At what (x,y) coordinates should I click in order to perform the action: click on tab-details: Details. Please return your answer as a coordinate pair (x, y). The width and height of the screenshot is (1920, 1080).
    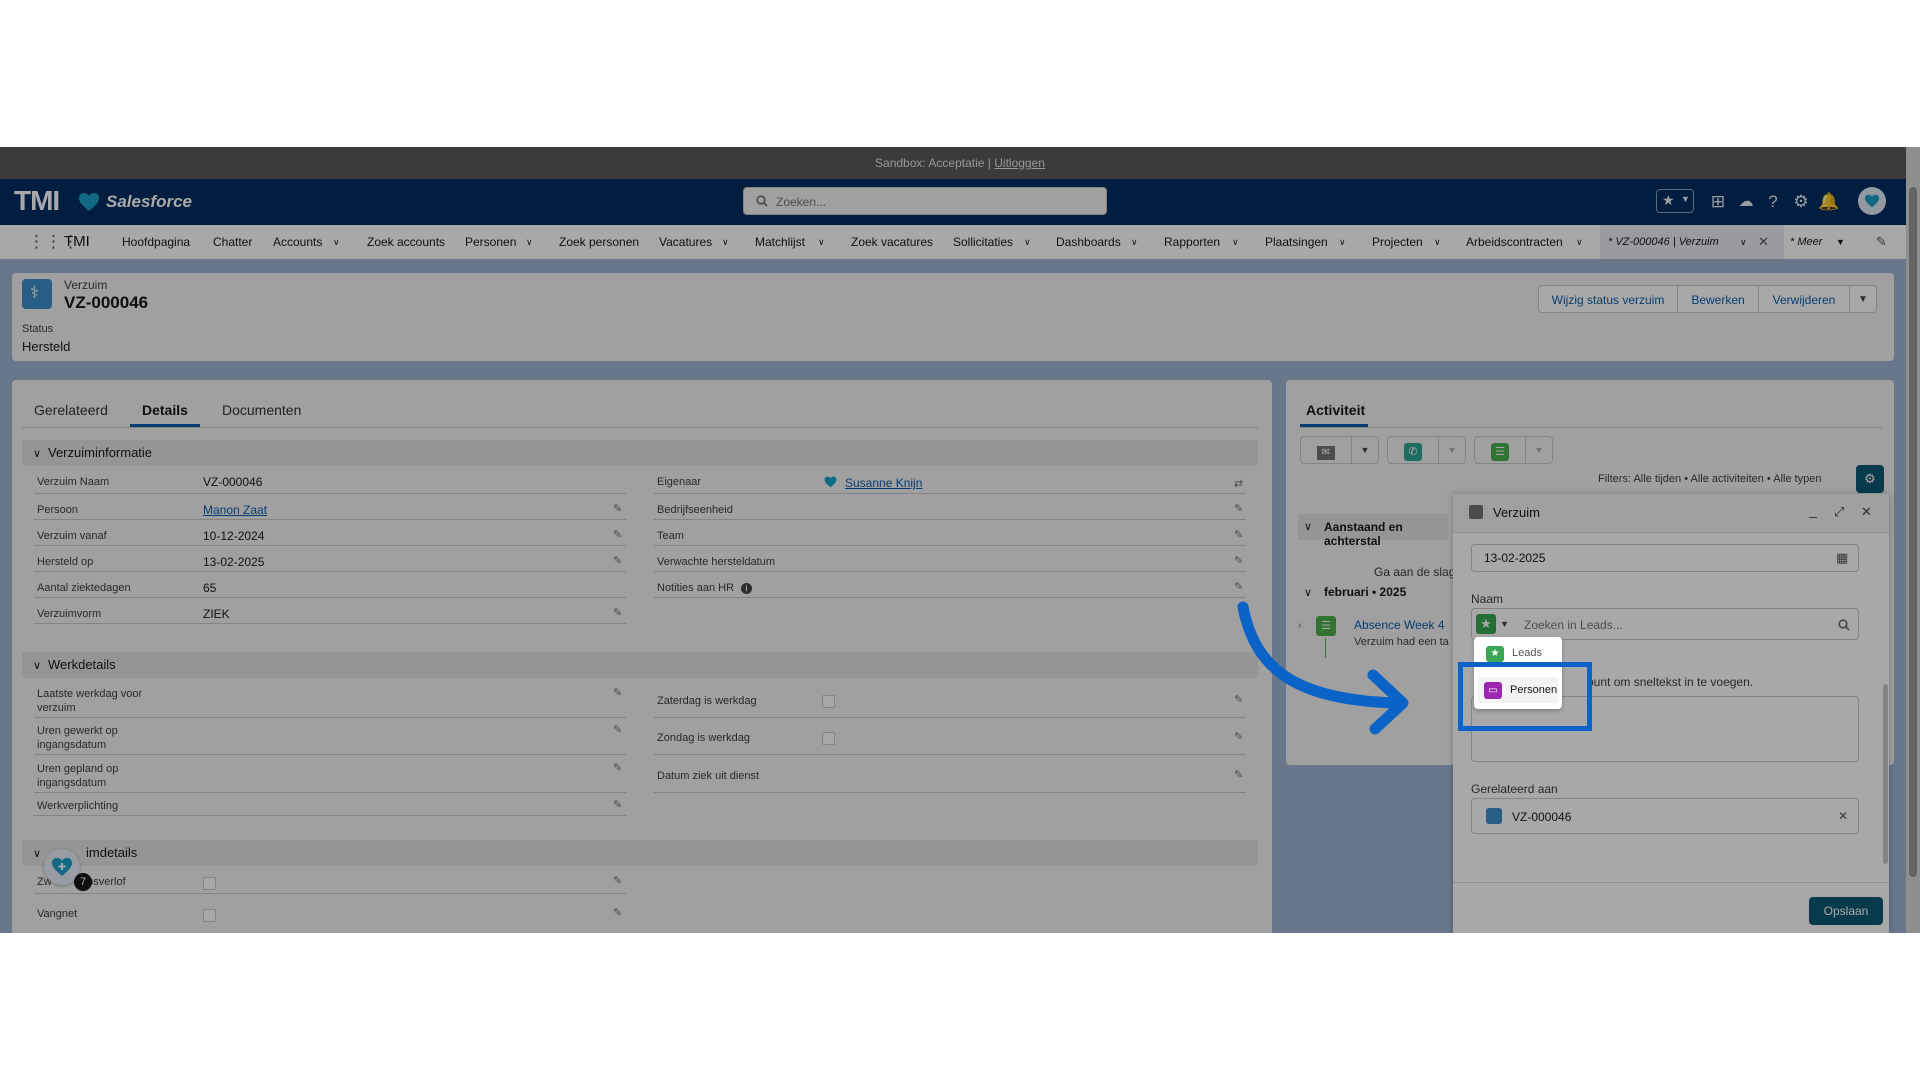
    Looking at the image, I should click on (165, 410).